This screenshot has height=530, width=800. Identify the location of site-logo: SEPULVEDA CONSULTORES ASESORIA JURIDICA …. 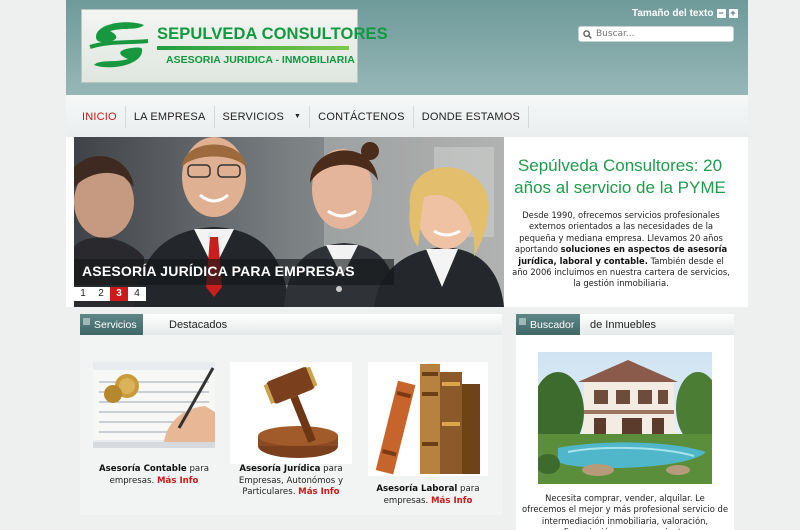
(234, 46).